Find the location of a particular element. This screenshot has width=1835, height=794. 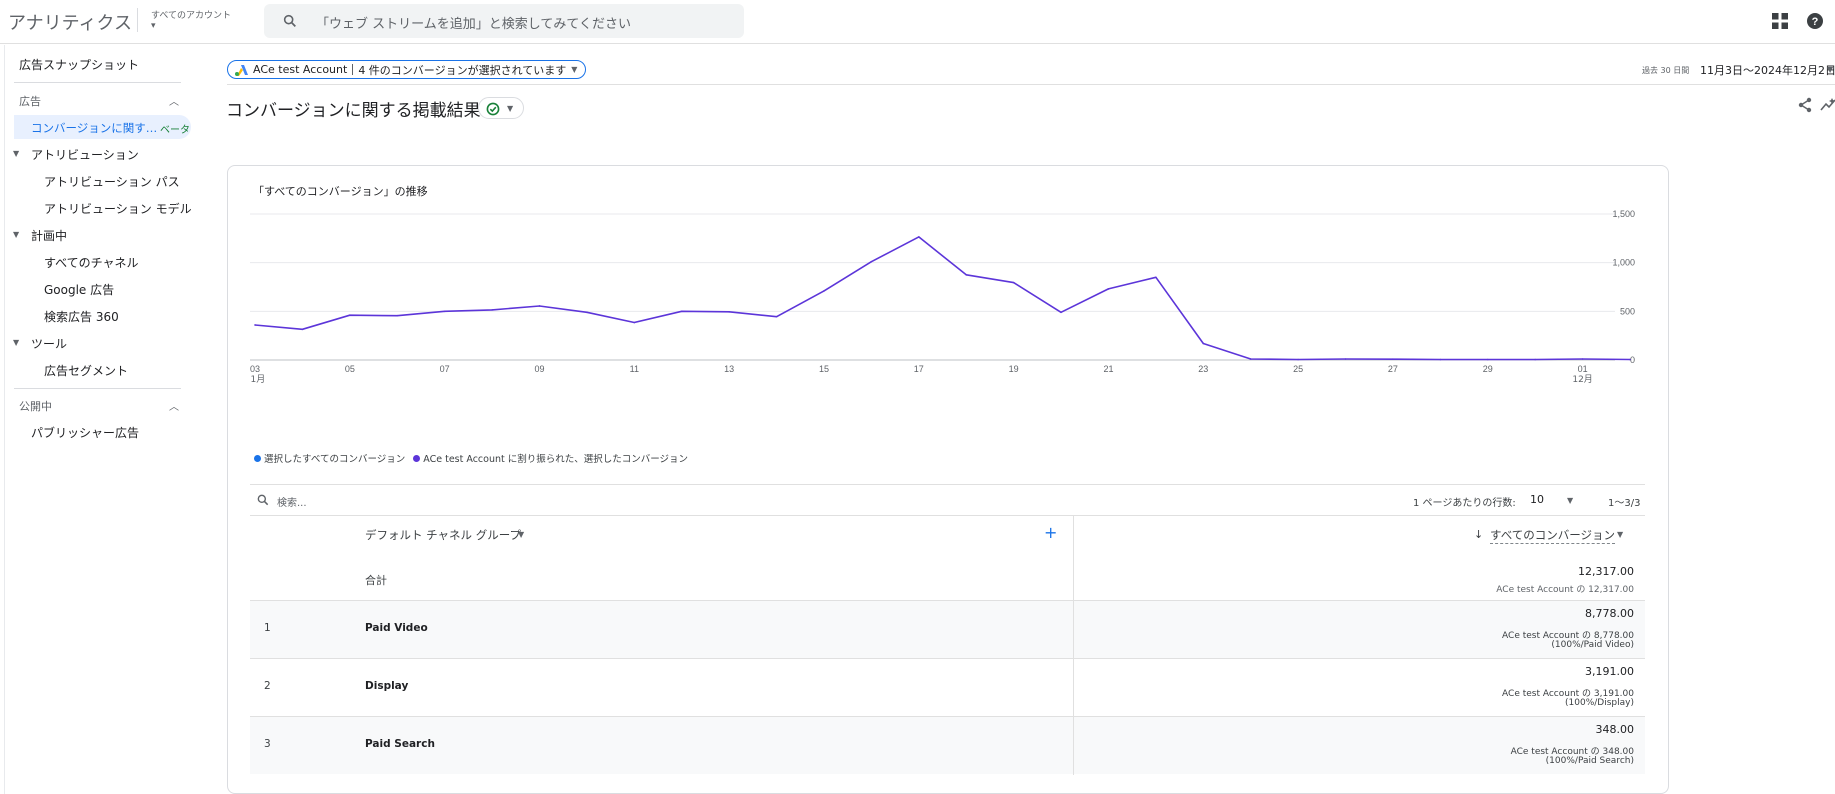

legend-item: 選択したすべてのコンバージョン is located at coordinates (329, 458).